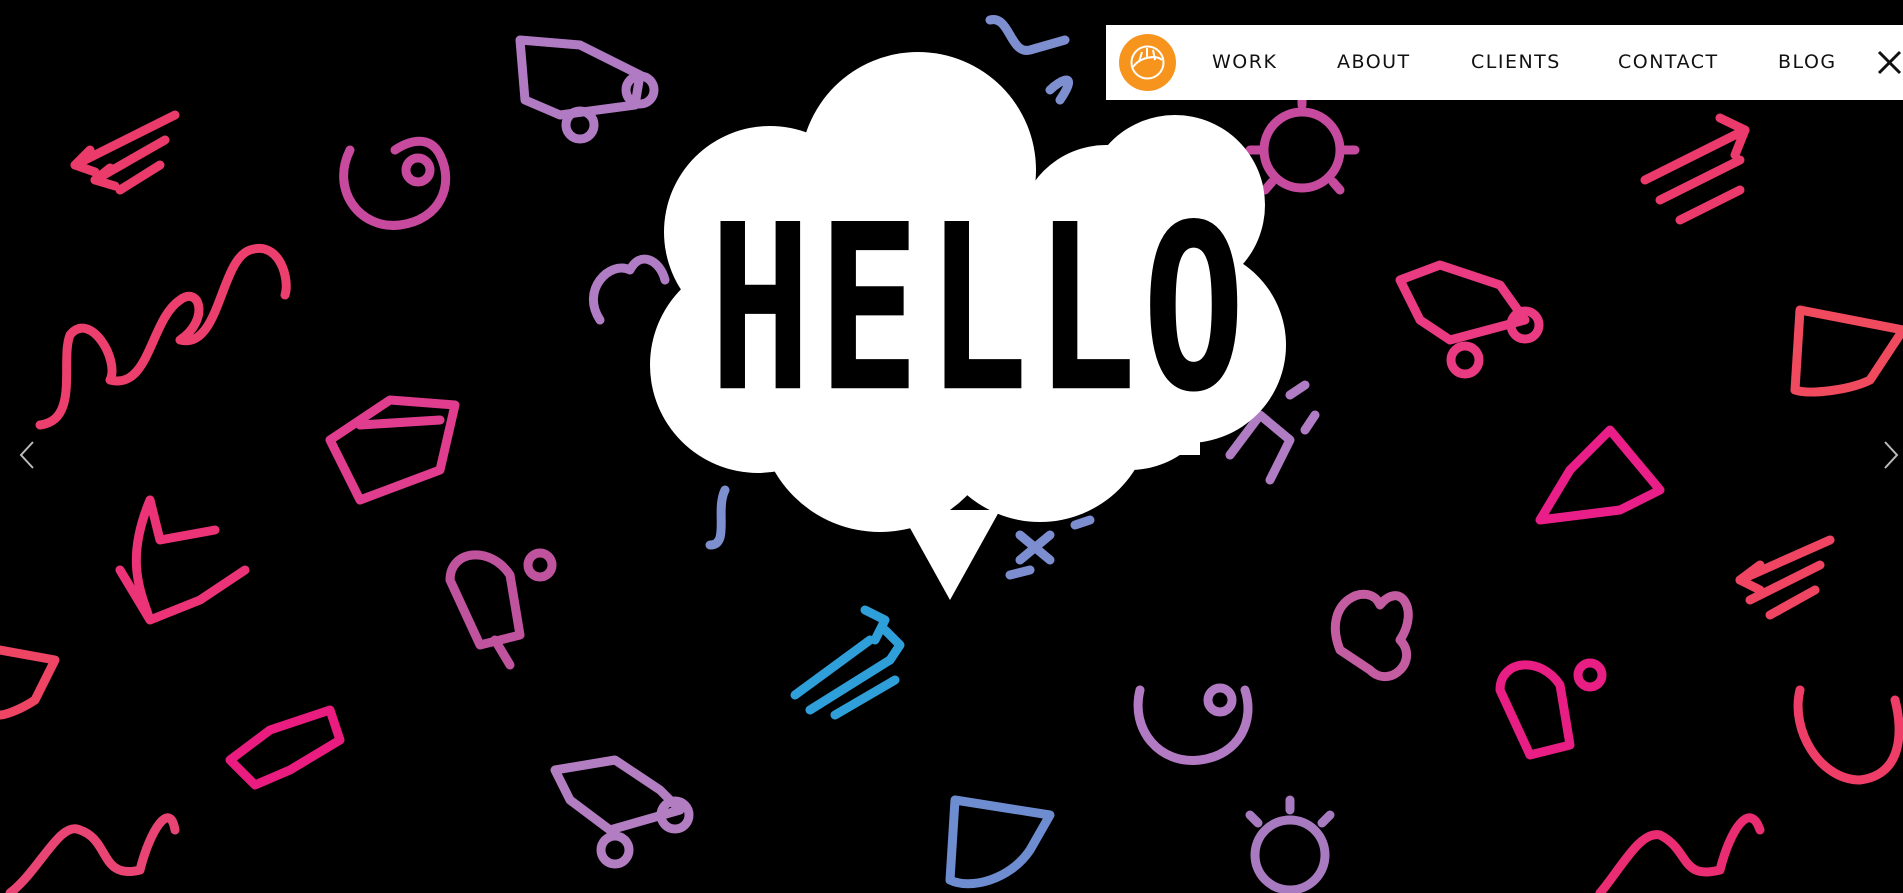 This screenshot has width=1903, height=893. Describe the element at coordinates (980, 310) in the screenshot. I see `hero-headline: HELLO` at that location.